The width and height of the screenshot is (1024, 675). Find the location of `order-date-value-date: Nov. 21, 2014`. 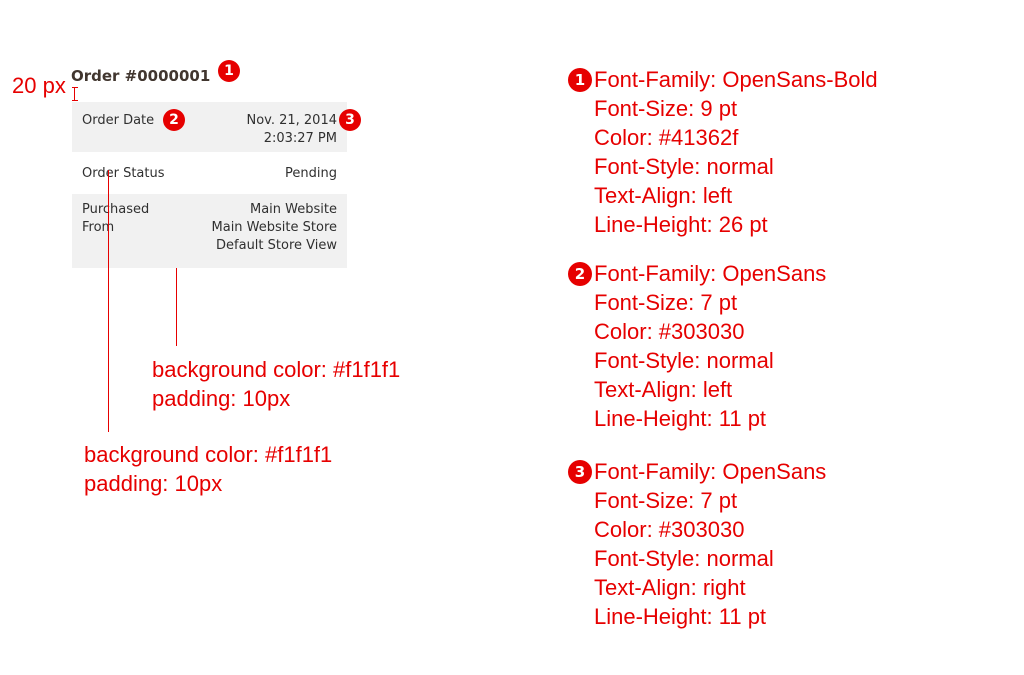

order-date-value-date: Nov. 21, 2014 is located at coordinates (291, 120).